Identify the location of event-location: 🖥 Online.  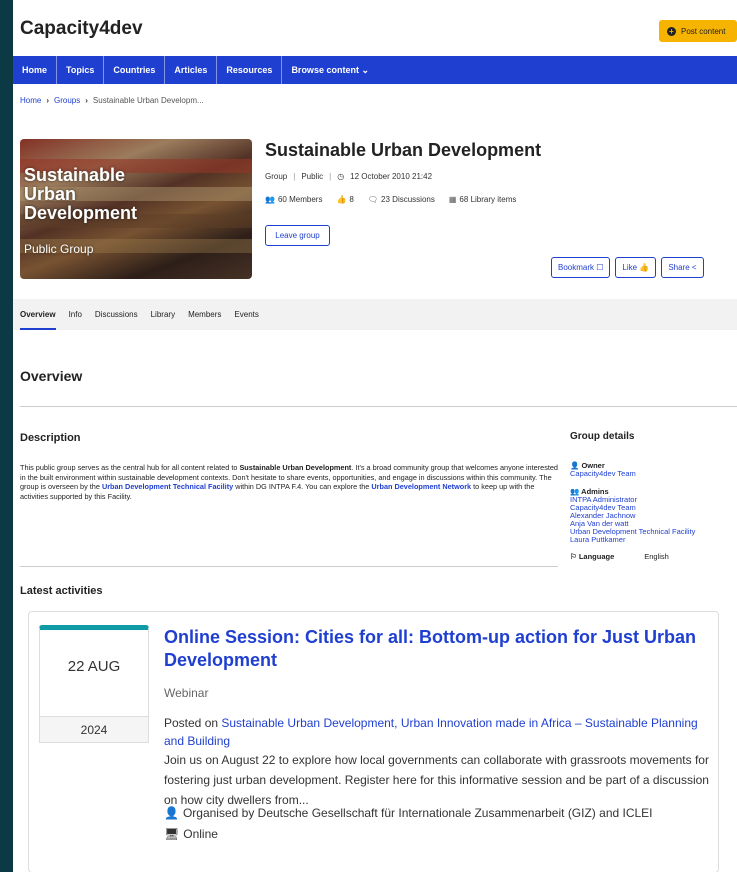
(191, 834).